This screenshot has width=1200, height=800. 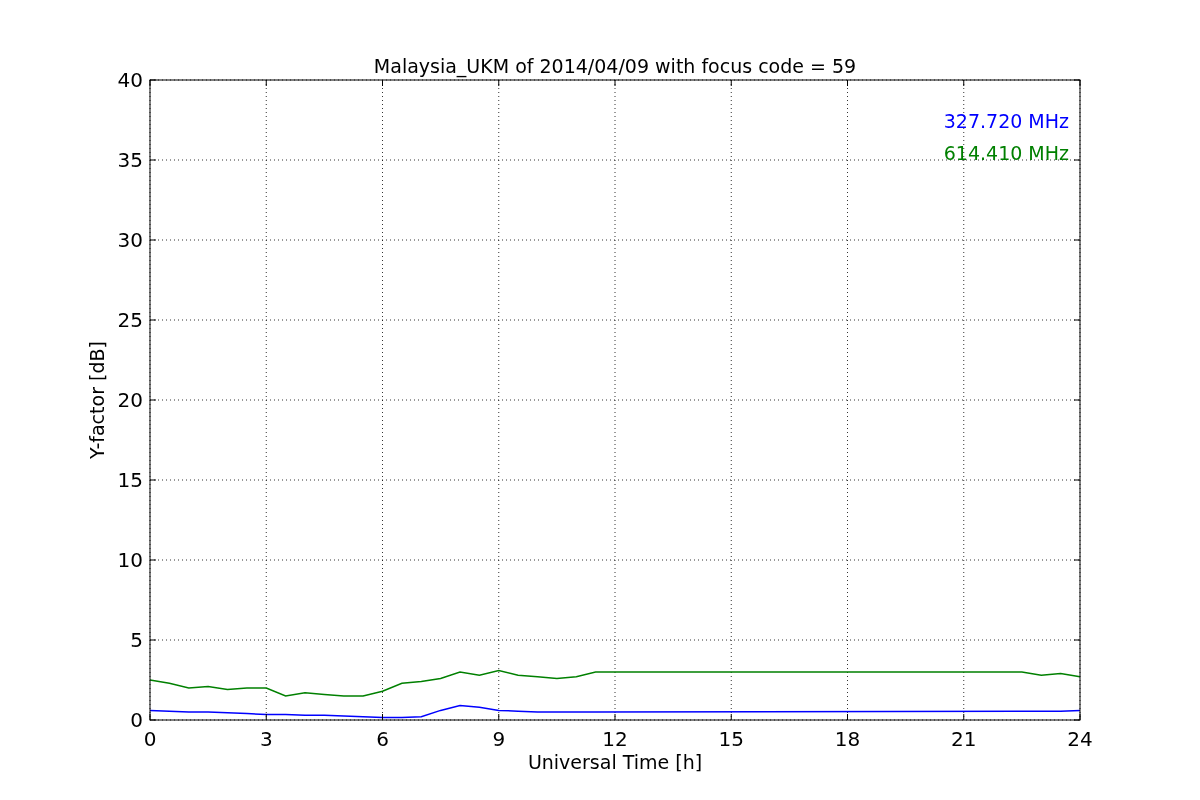 What do you see at coordinates (847, 739) in the screenshot?
I see `tick-label: 18` at bounding box center [847, 739].